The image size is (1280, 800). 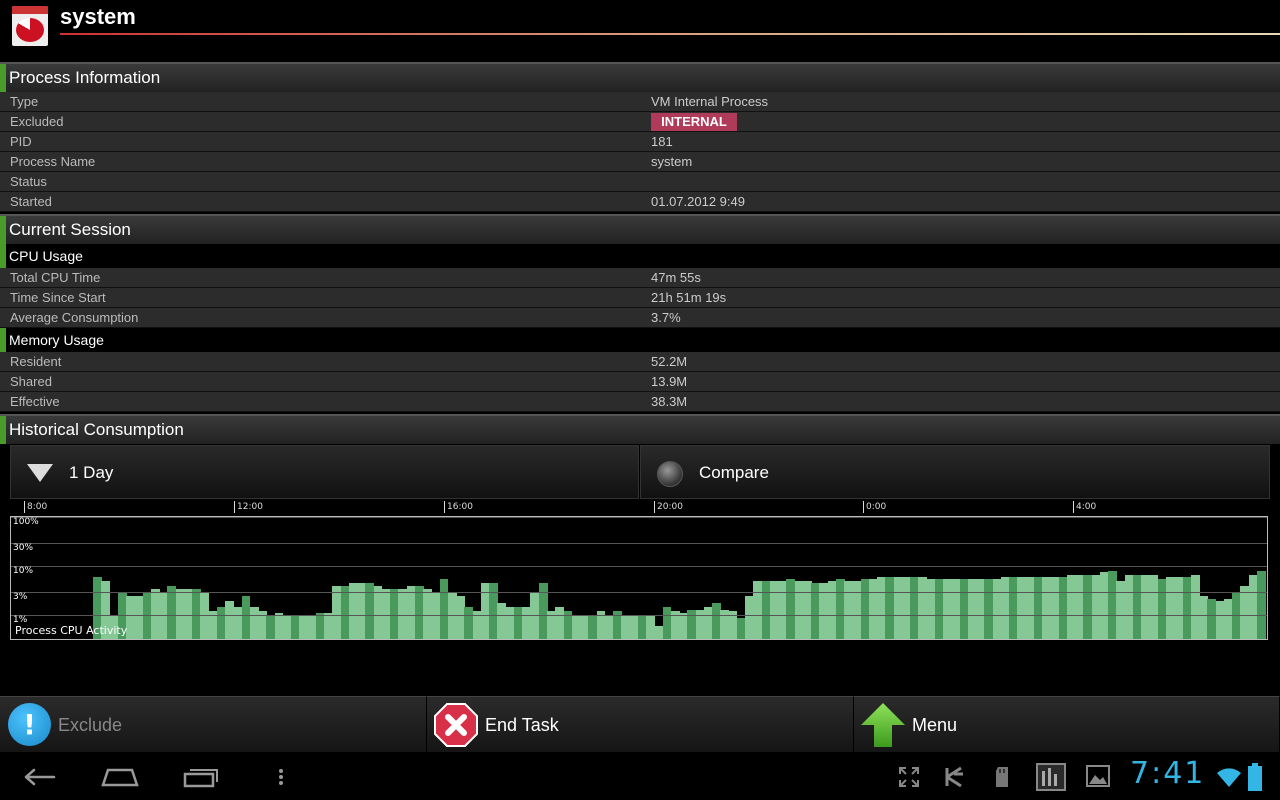 What do you see at coordinates (689, 297) in the screenshot?
I see `row-value: 21h 51m 19s` at bounding box center [689, 297].